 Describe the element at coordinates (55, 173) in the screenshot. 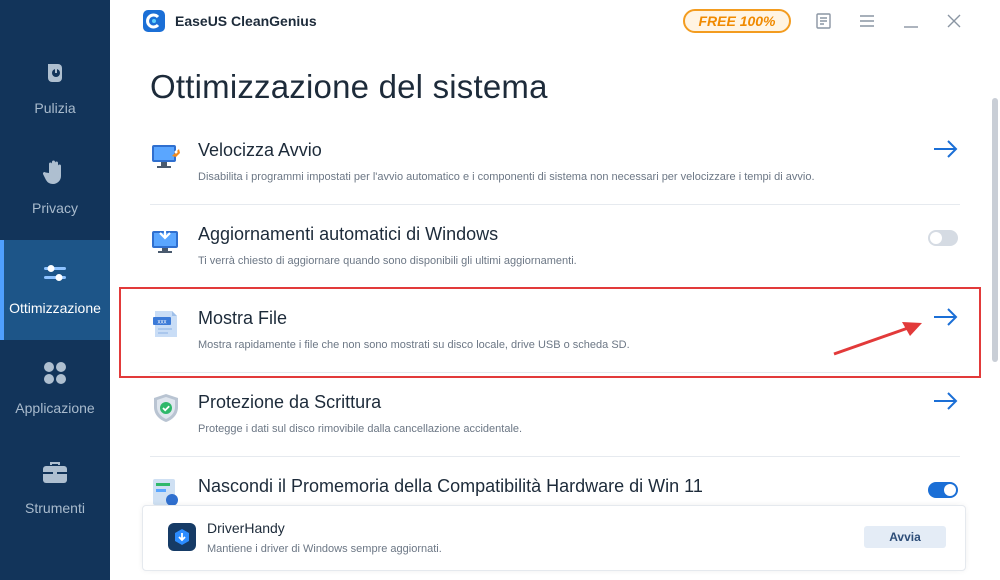

I see `hand-icon` at that location.